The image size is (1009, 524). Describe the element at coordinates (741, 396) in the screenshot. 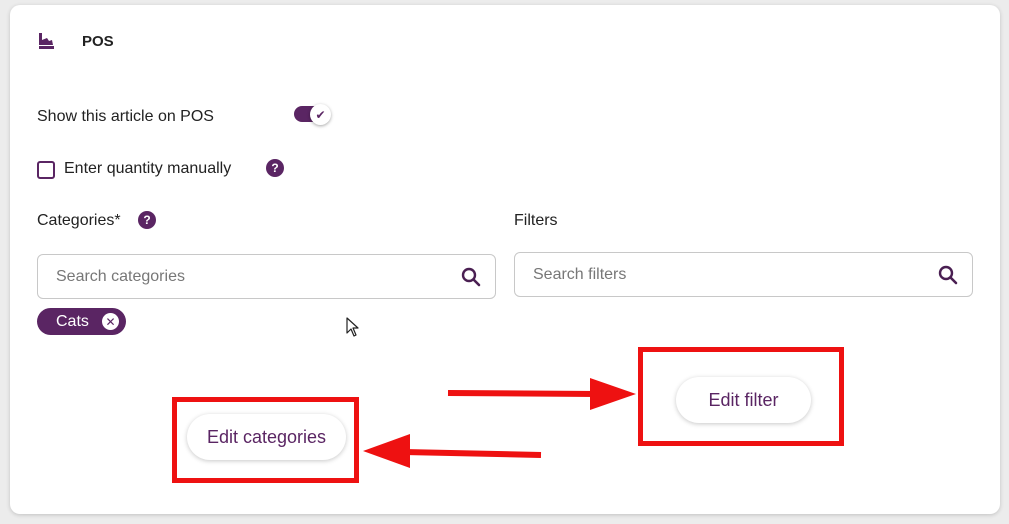

I see `highlight-box-edit-filter` at that location.